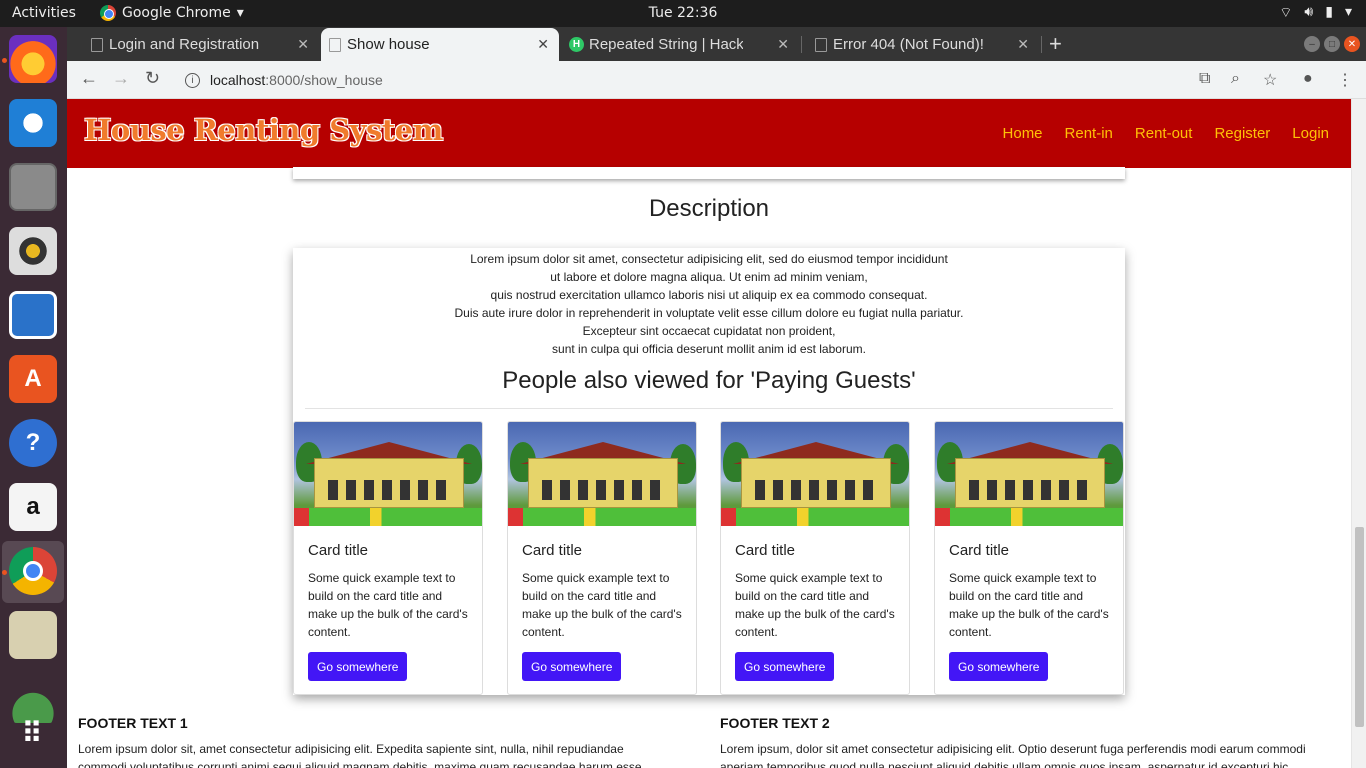  What do you see at coordinates (33, 733) in the screenshot?
I see `app-grid-icon: ⠿` at bounding box center [33, 733].